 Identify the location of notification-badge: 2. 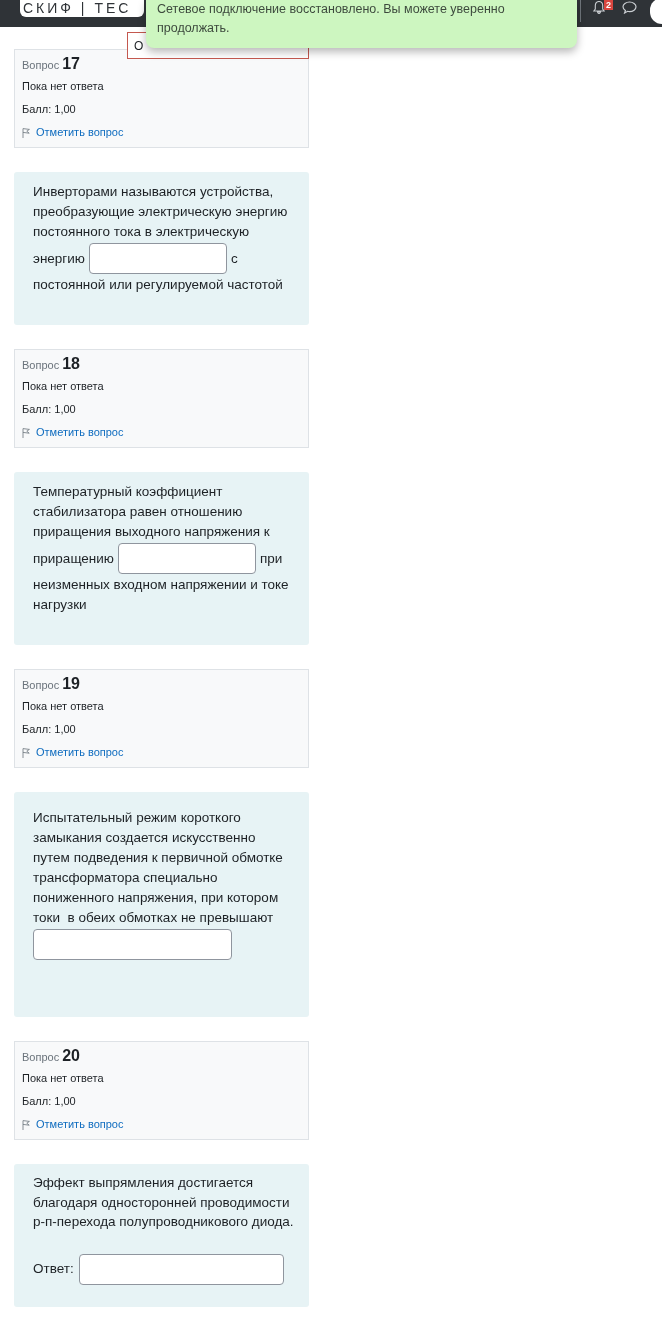
(608, 5).